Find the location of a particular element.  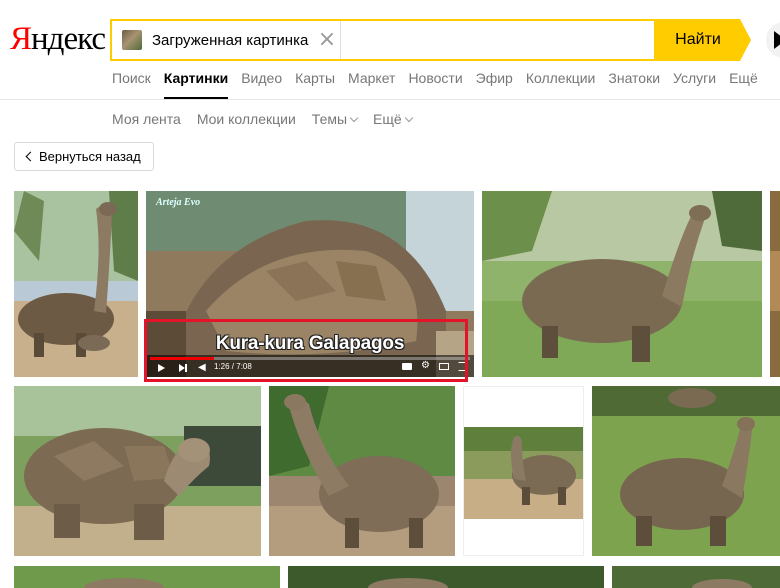

tab-experts: Знатоки is located at coordinates (634, 83).